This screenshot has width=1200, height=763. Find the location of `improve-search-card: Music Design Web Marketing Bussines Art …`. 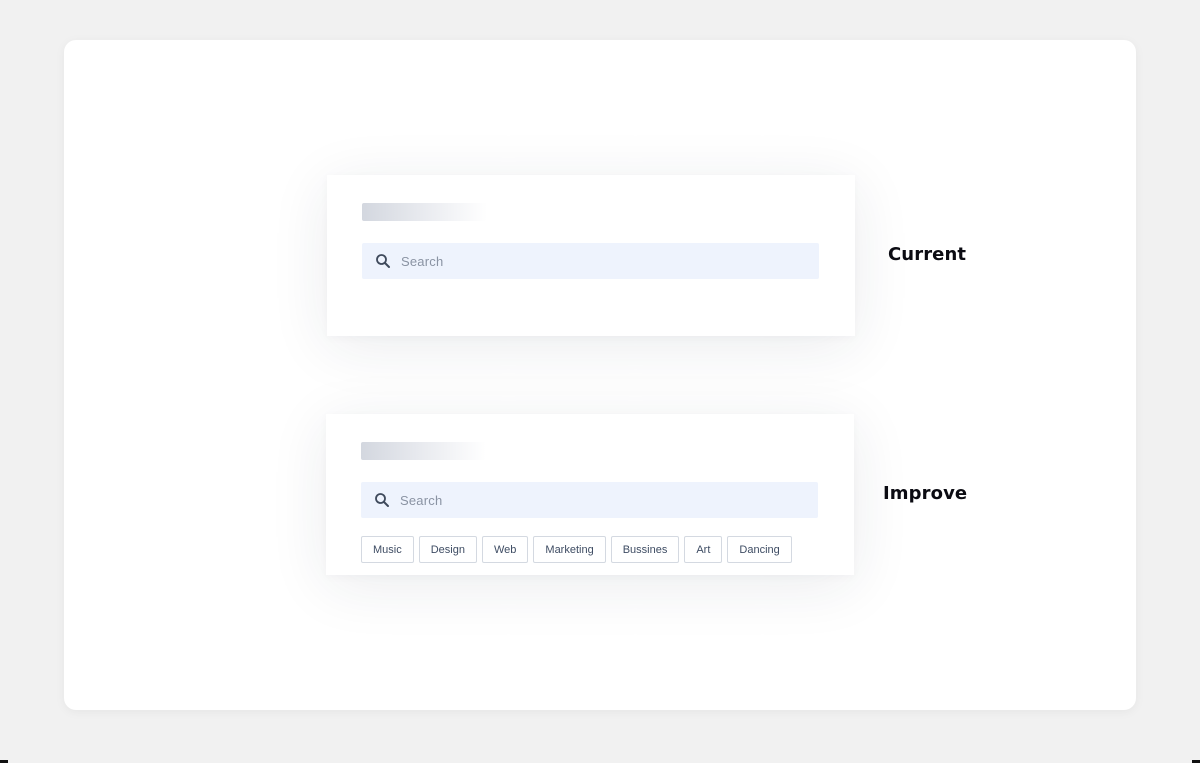

improve-search-card: Music Design Web Marketing Bussines Art … is located at coordinates (590, 494).